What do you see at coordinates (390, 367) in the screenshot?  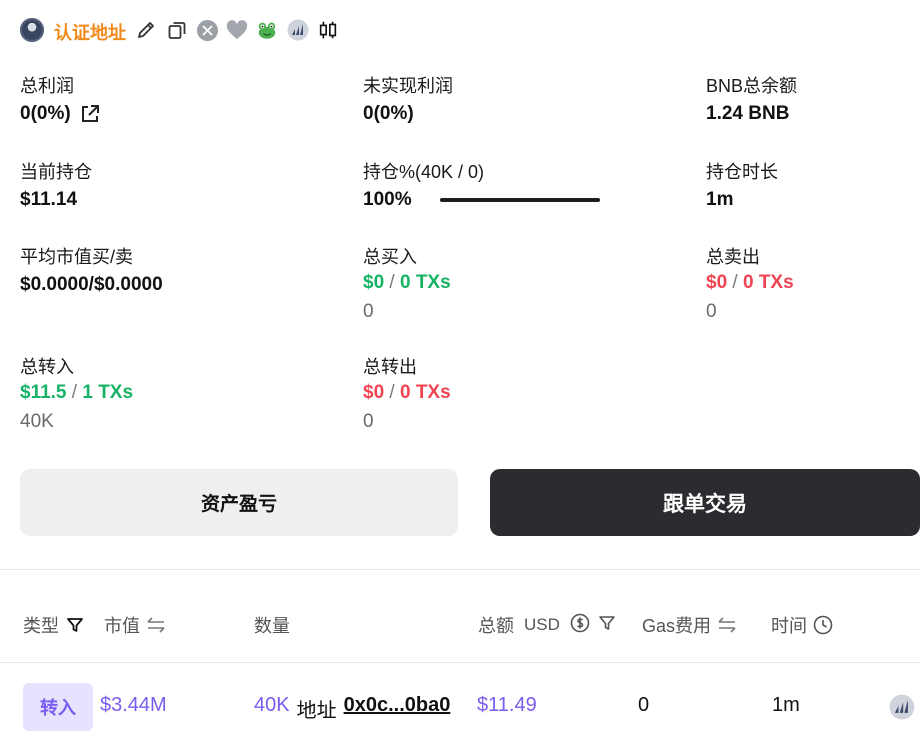 I see `total-out-label: 总转出` at bounding box center [390, 367].